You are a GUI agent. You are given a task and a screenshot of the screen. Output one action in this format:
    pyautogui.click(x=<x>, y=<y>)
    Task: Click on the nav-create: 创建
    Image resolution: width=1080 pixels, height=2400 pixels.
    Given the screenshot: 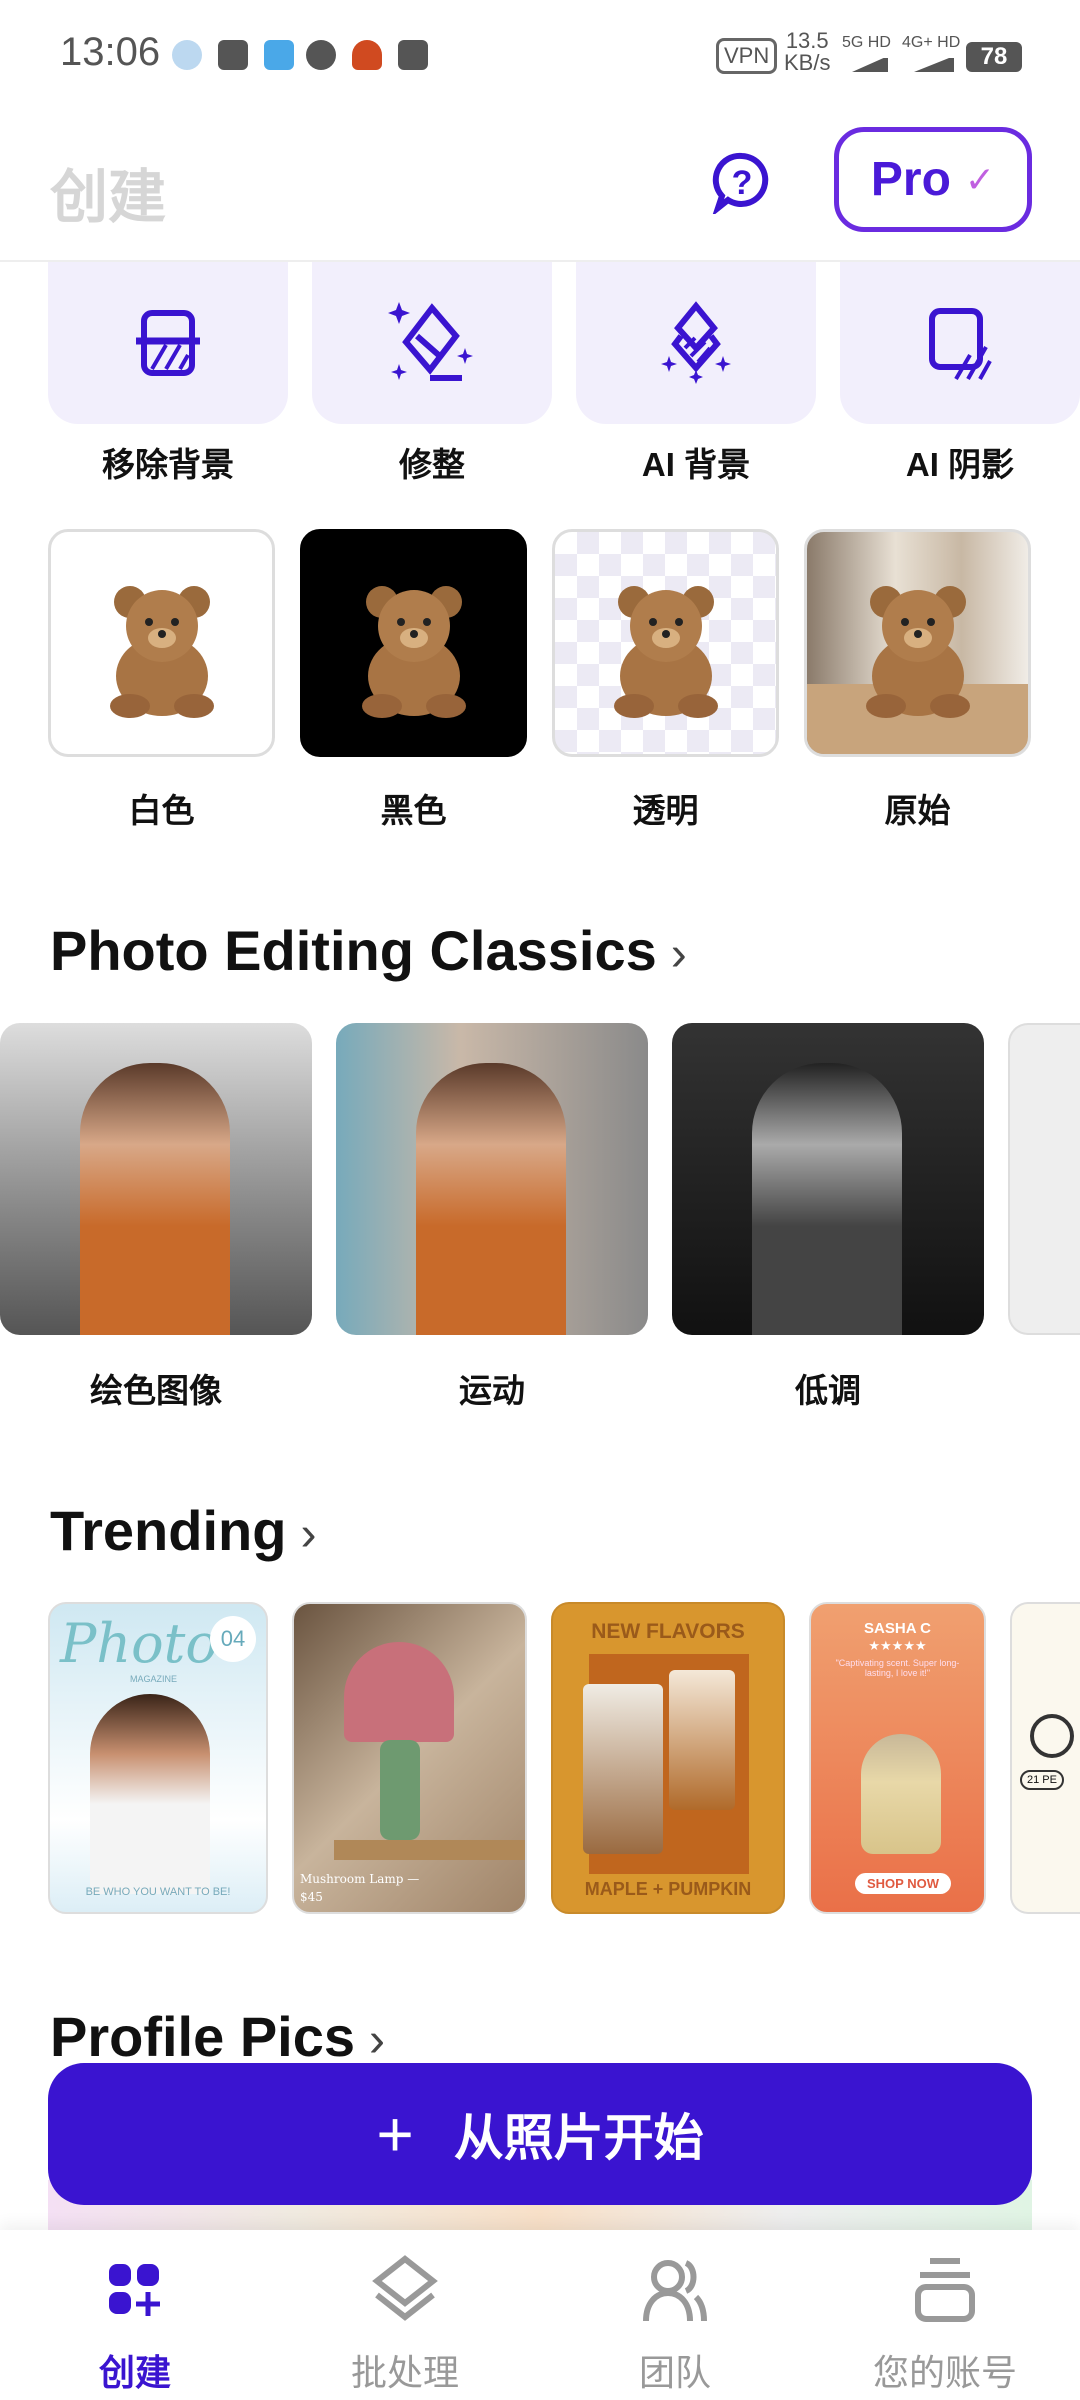 What is the action you would take?
    pyautogui.click(x=135, y=2323)
    